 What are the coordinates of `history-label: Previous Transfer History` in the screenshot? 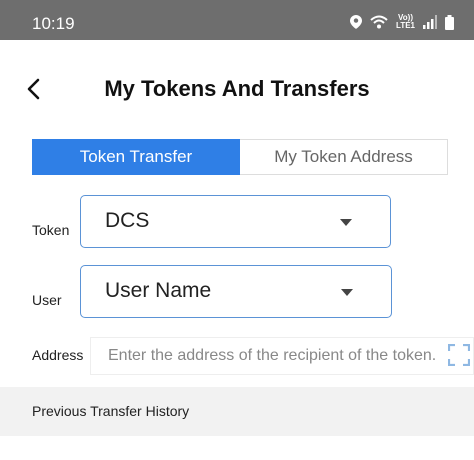 It's located at (111, 411).